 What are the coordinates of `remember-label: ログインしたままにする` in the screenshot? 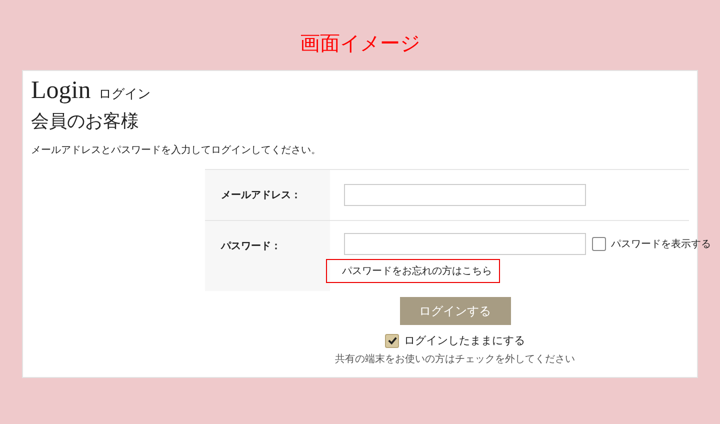 It's located at (464, 340).